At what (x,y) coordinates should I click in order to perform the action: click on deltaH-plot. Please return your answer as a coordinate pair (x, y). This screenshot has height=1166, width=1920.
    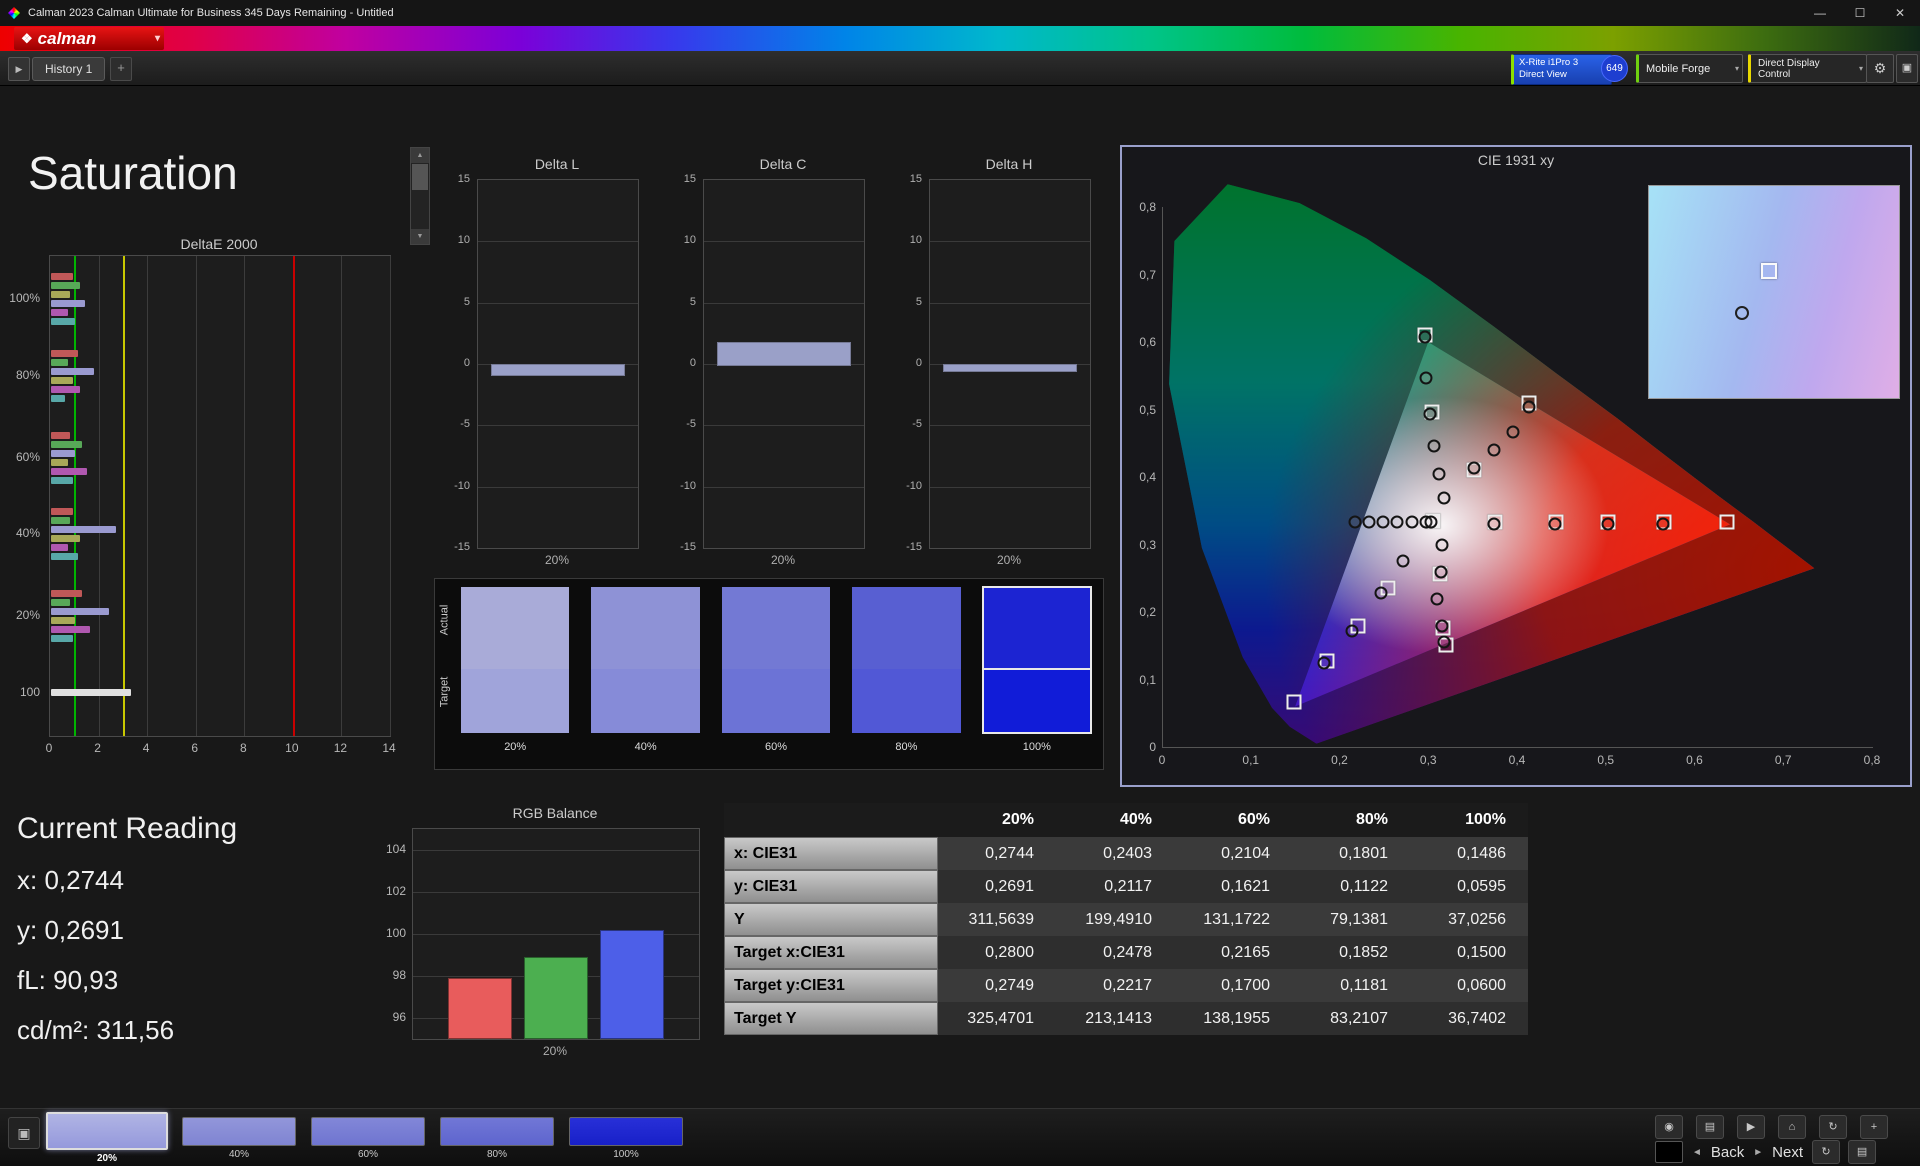
    Looking at the image, I should click on (1010, 364).